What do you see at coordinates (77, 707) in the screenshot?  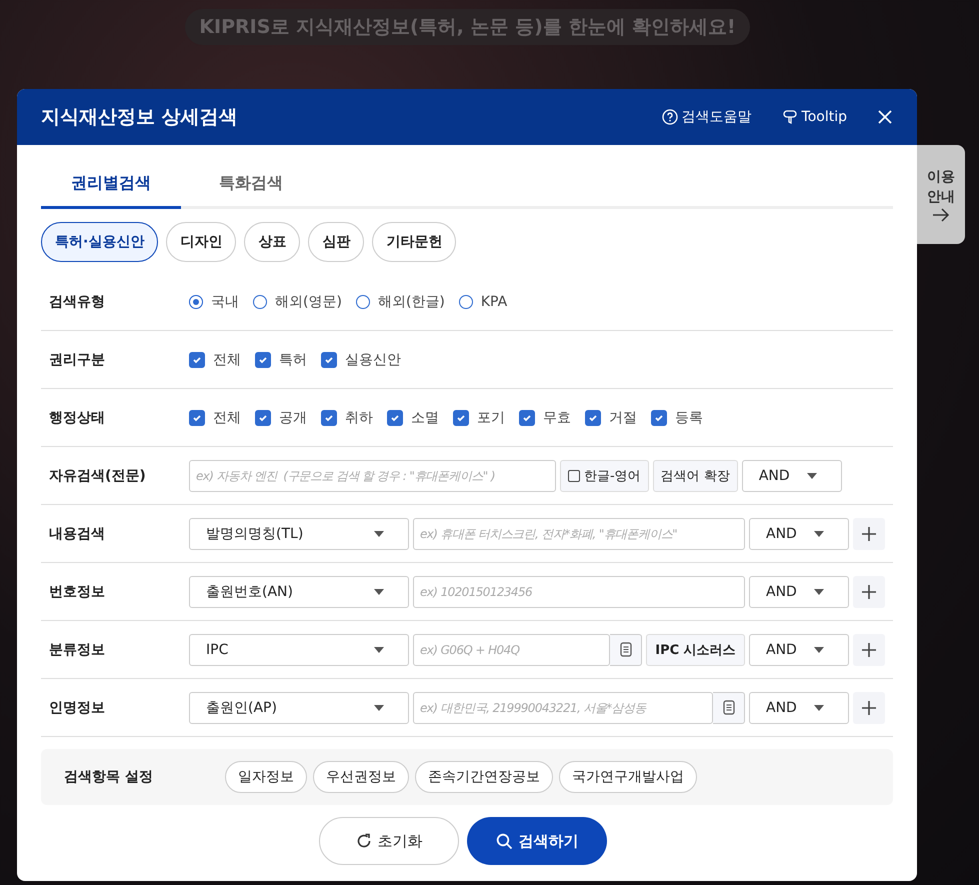 I see `row-label: 인명정보` at bounding box center [77, 707].